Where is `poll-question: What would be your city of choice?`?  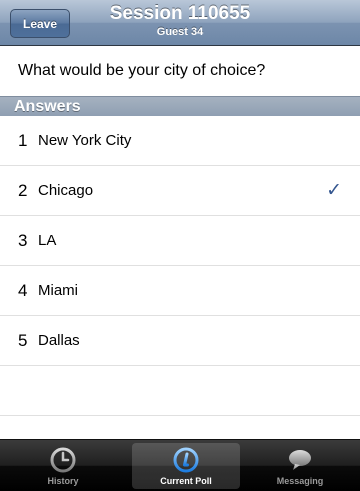 poll-question: What would be your city of choice? is located at coordinates (180, 71).